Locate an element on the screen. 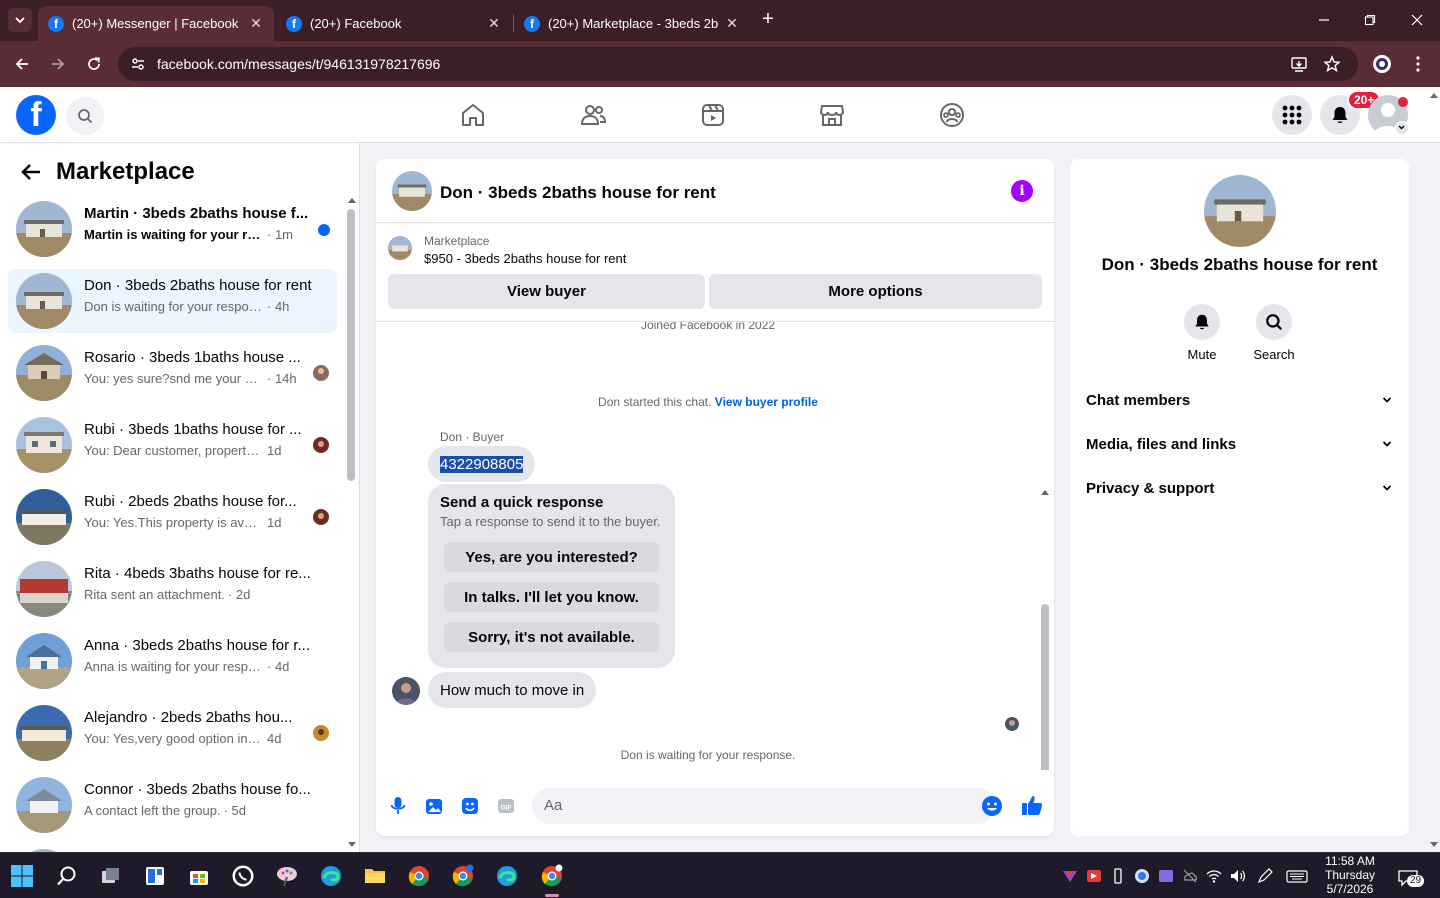  buyer-avatar is located at coordinates (406, 691).